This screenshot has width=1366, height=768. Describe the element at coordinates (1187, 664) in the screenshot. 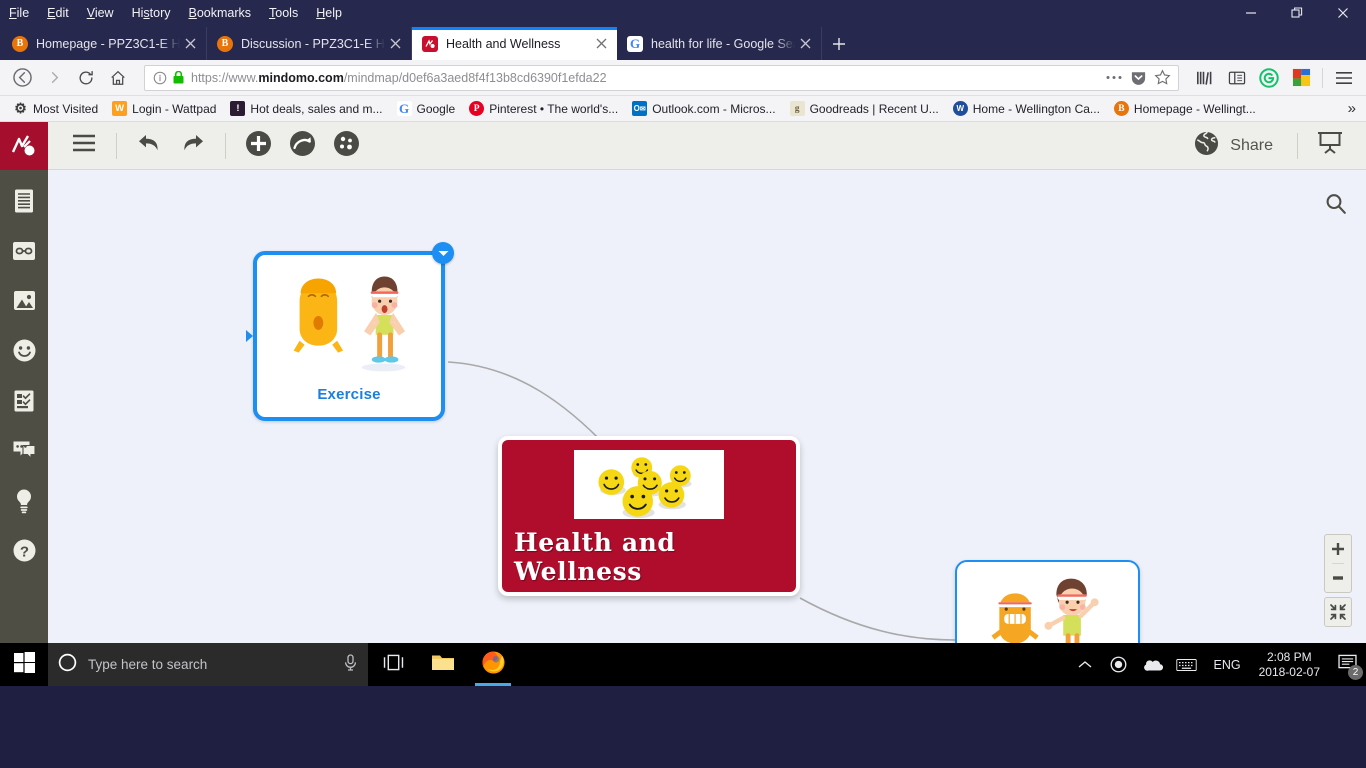

I see `touch-keyboard-icon` at that location.